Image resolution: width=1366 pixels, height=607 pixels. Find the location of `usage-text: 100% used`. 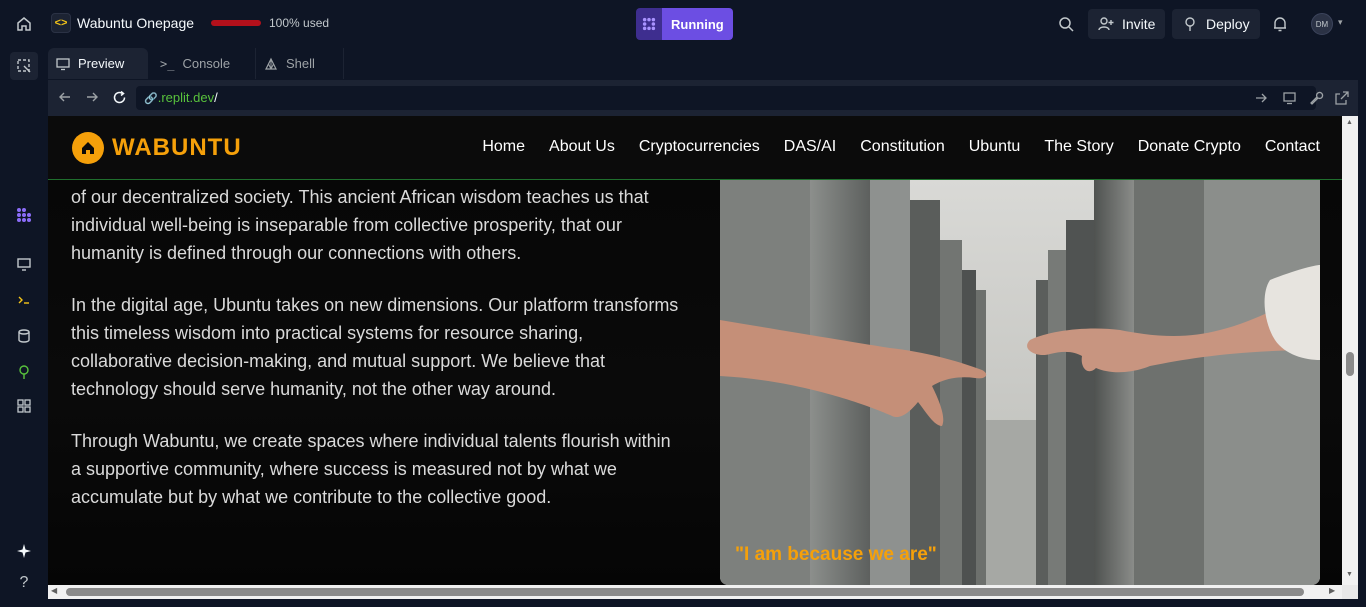

usage-text: 100% used is located at coordinates (299, 23).